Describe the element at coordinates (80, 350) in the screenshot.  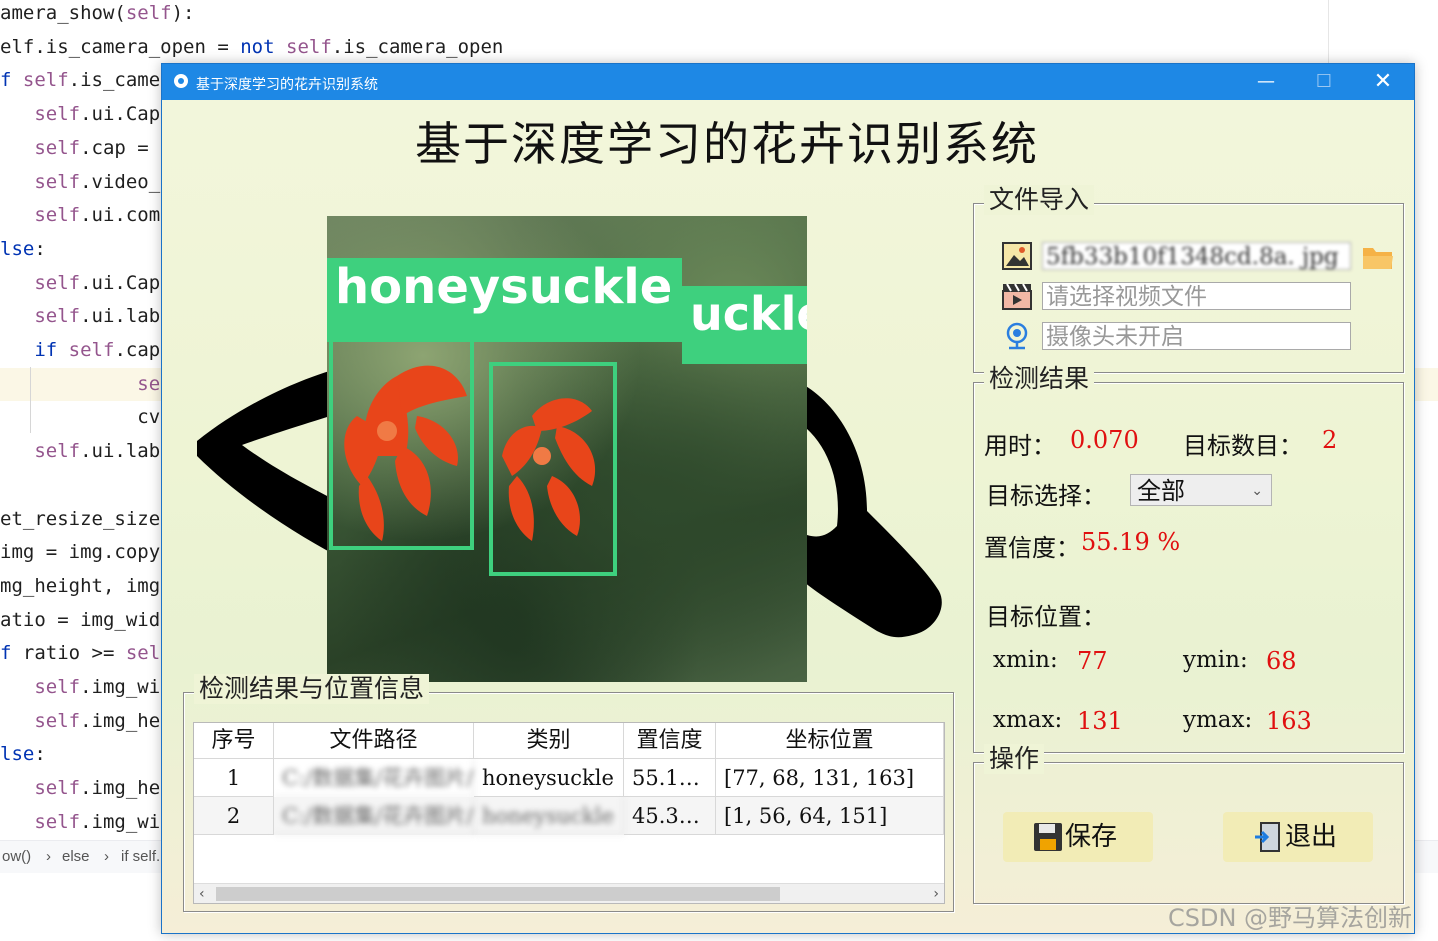
I see `code-line: if self.cap` at that location.